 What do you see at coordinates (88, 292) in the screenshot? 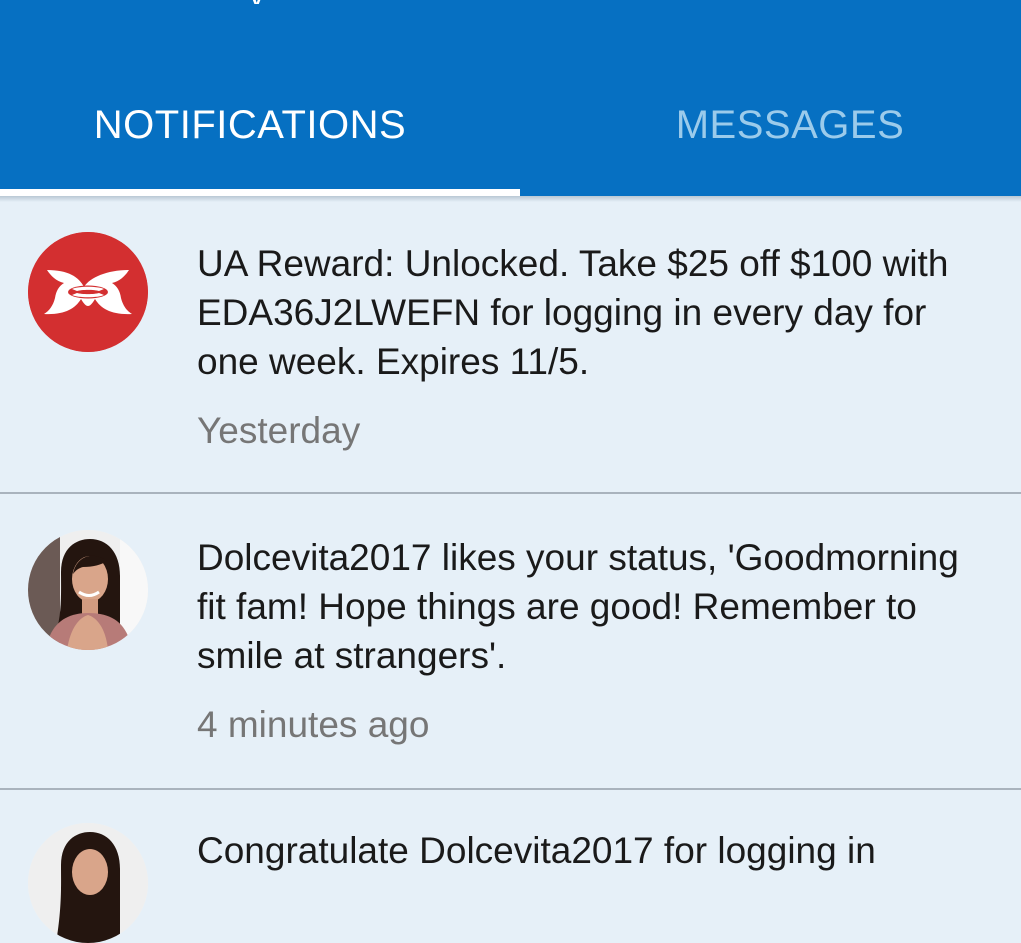
I see `under-armour-logo-icon` at bounding box center [88, 292].